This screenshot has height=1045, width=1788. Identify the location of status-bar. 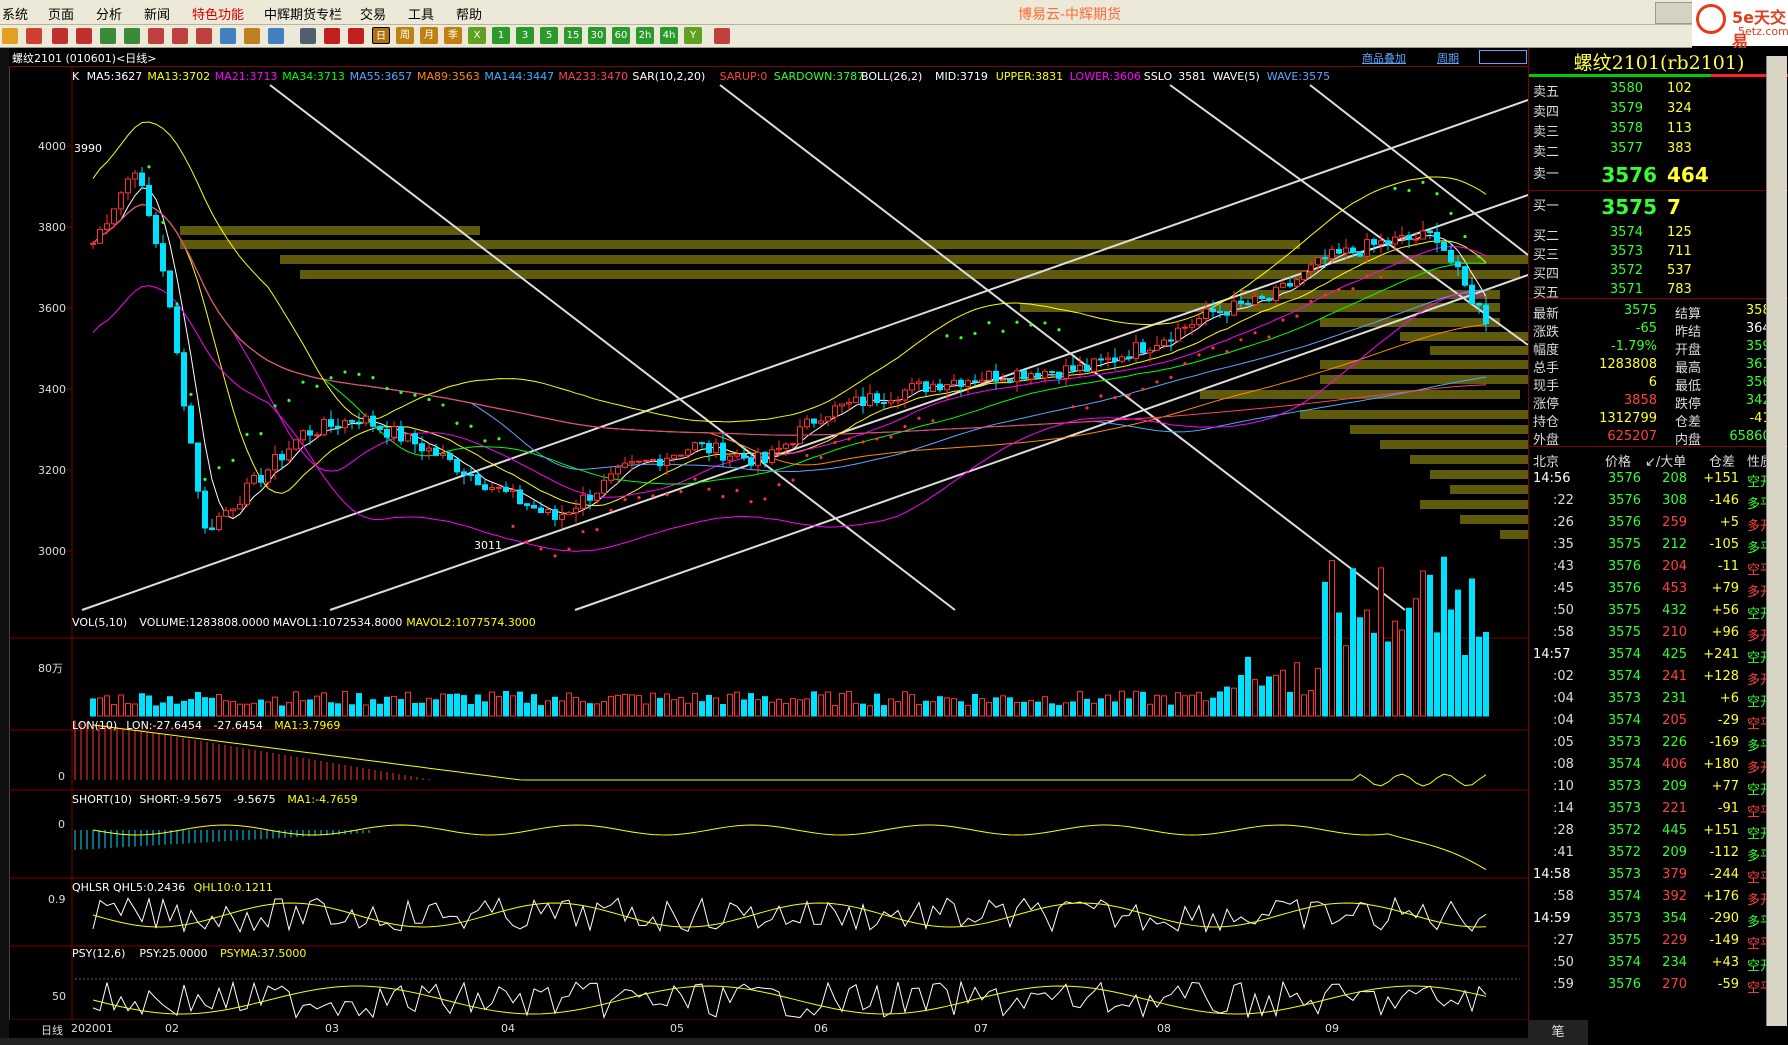
(764, 1041).